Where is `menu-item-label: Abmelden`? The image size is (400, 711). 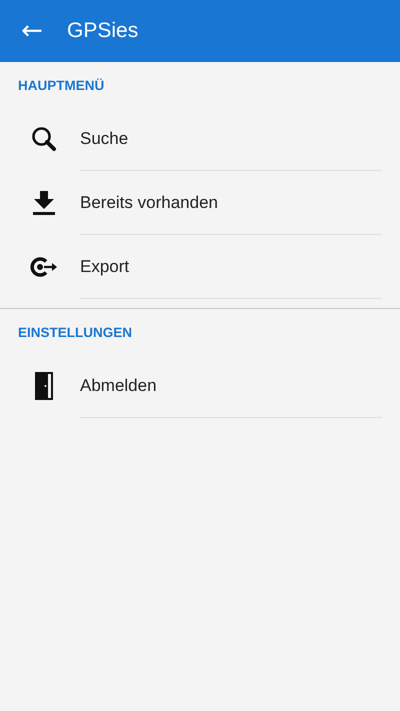 menu-item-label: Abmelden is located at coordinates (118, 386).